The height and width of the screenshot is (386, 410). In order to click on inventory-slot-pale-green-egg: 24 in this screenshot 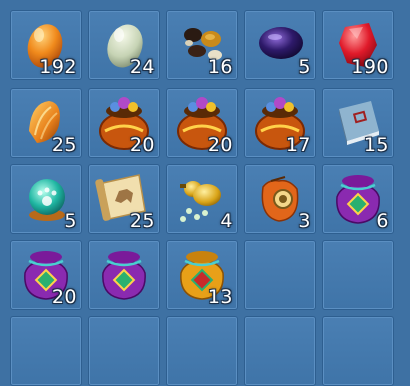, I will do `click(124, 45)`.